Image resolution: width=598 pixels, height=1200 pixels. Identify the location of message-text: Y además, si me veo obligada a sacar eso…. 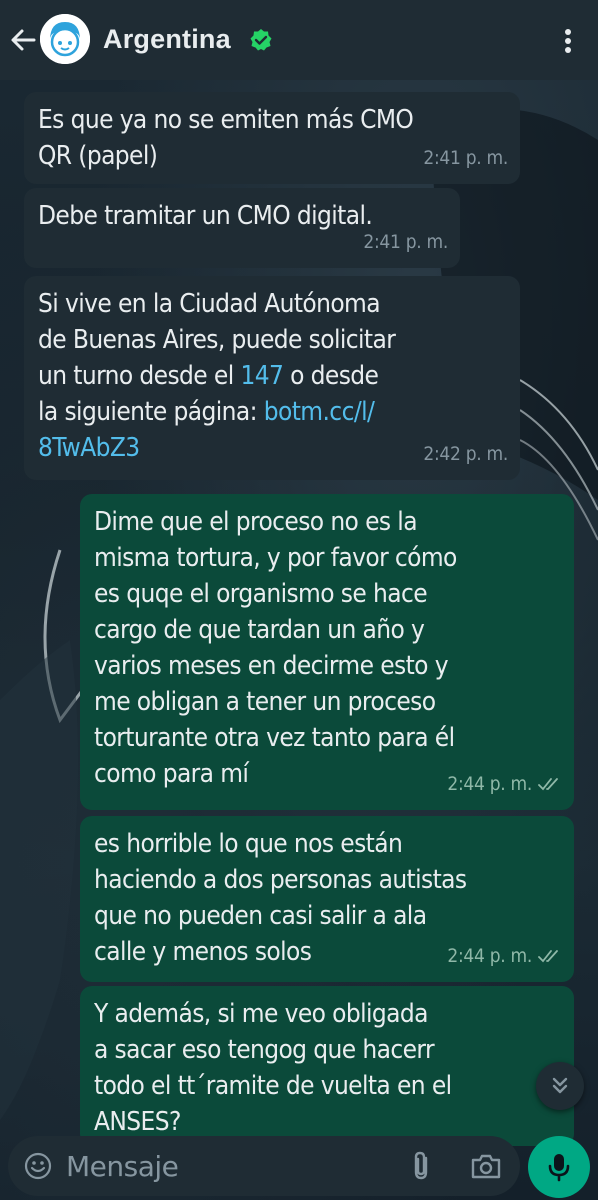
(273, 1068).